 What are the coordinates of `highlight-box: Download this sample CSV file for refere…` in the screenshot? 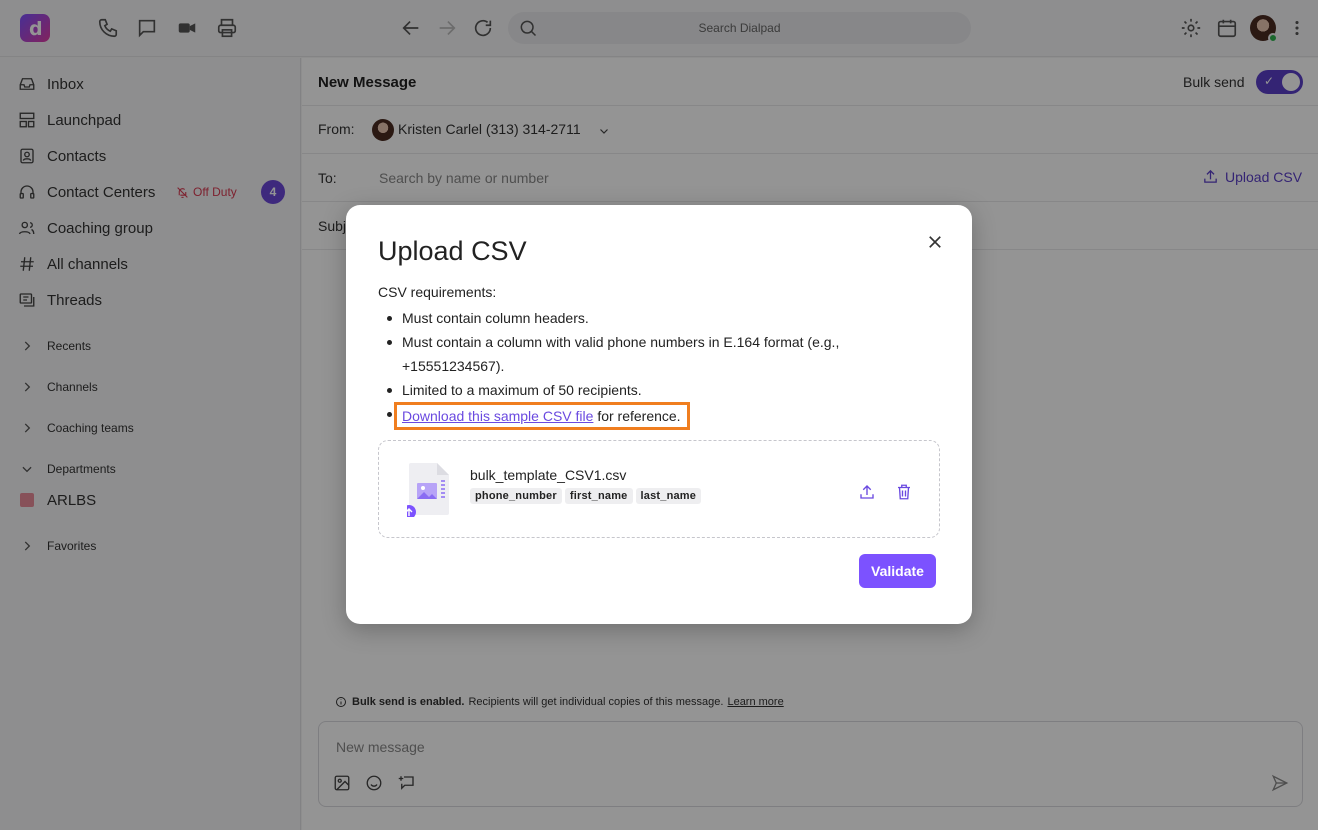 It's located at (542, 416).